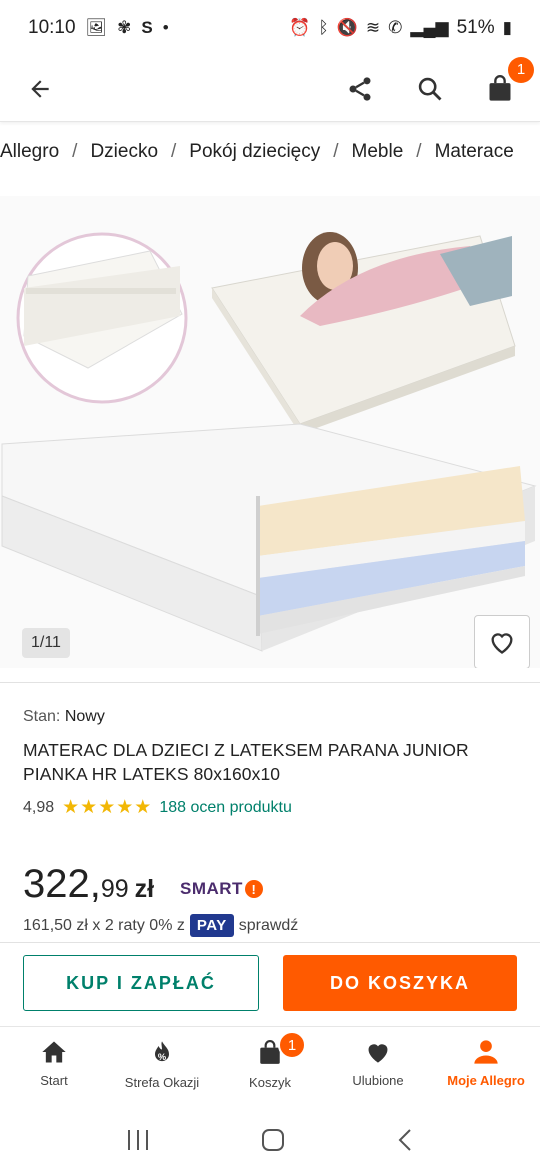 The image size is (540, 1170). What do you see at coordinates (269, 926) in the screenshot?
I see `check-installments-link: sprawdź` at bounding box center [269, 926].